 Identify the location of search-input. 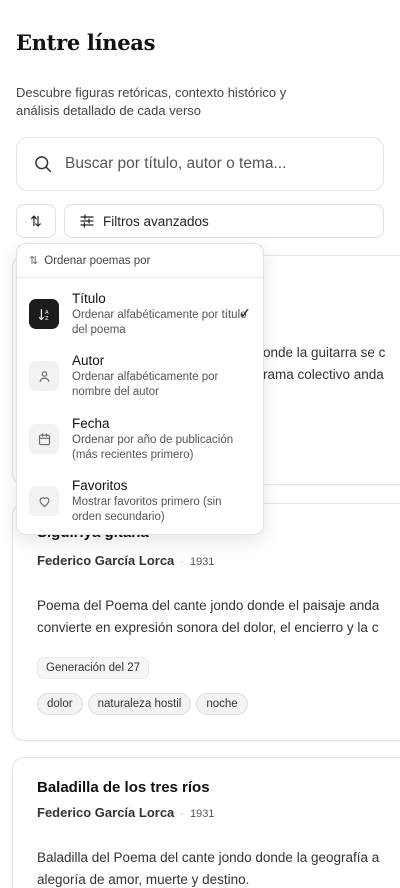
(215, 164).